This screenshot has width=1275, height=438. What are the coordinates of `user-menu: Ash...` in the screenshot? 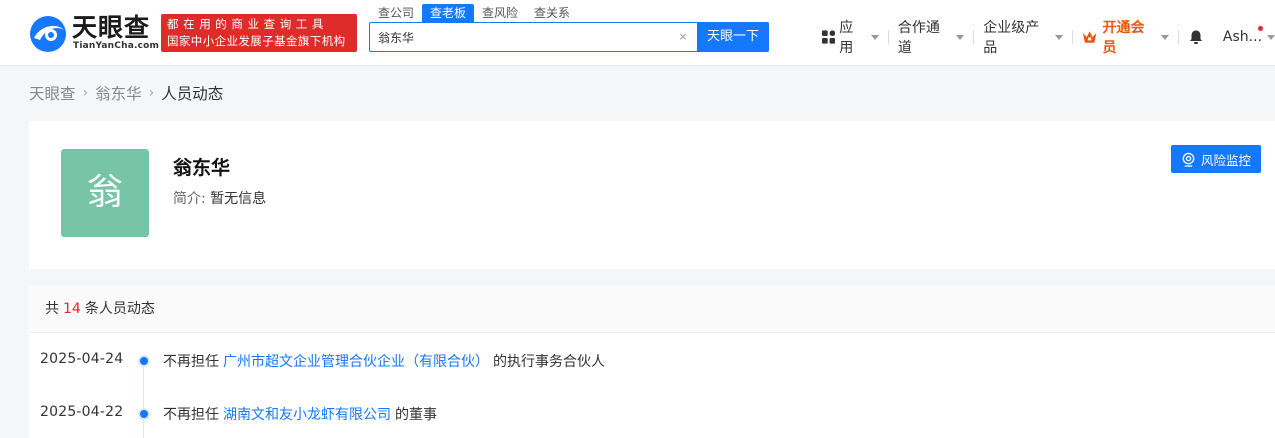 It's located at (1249, 37).